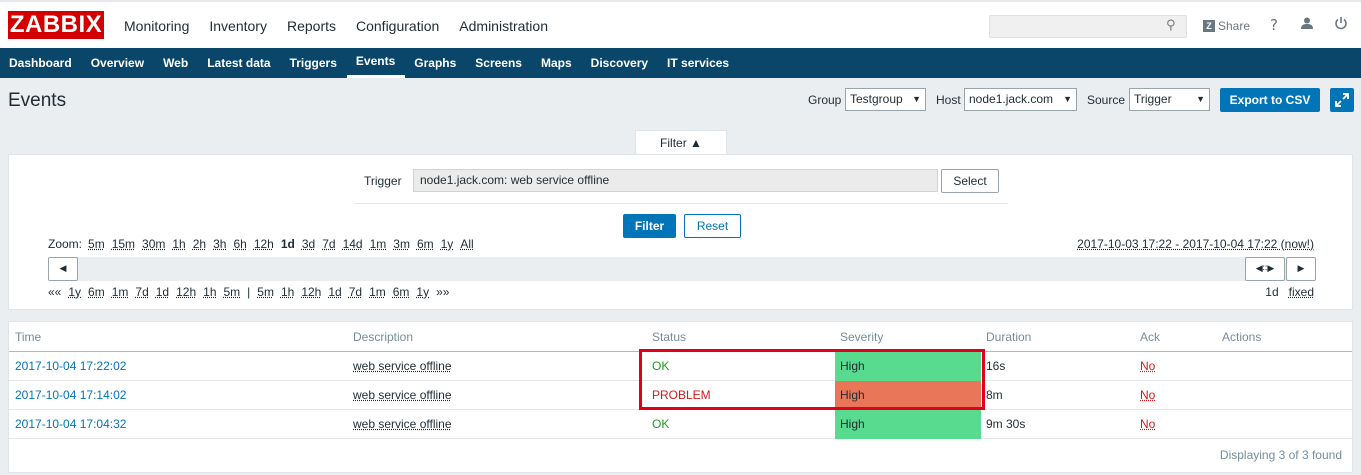  I want to click on search-input: ⚲, so click(1088, 26).